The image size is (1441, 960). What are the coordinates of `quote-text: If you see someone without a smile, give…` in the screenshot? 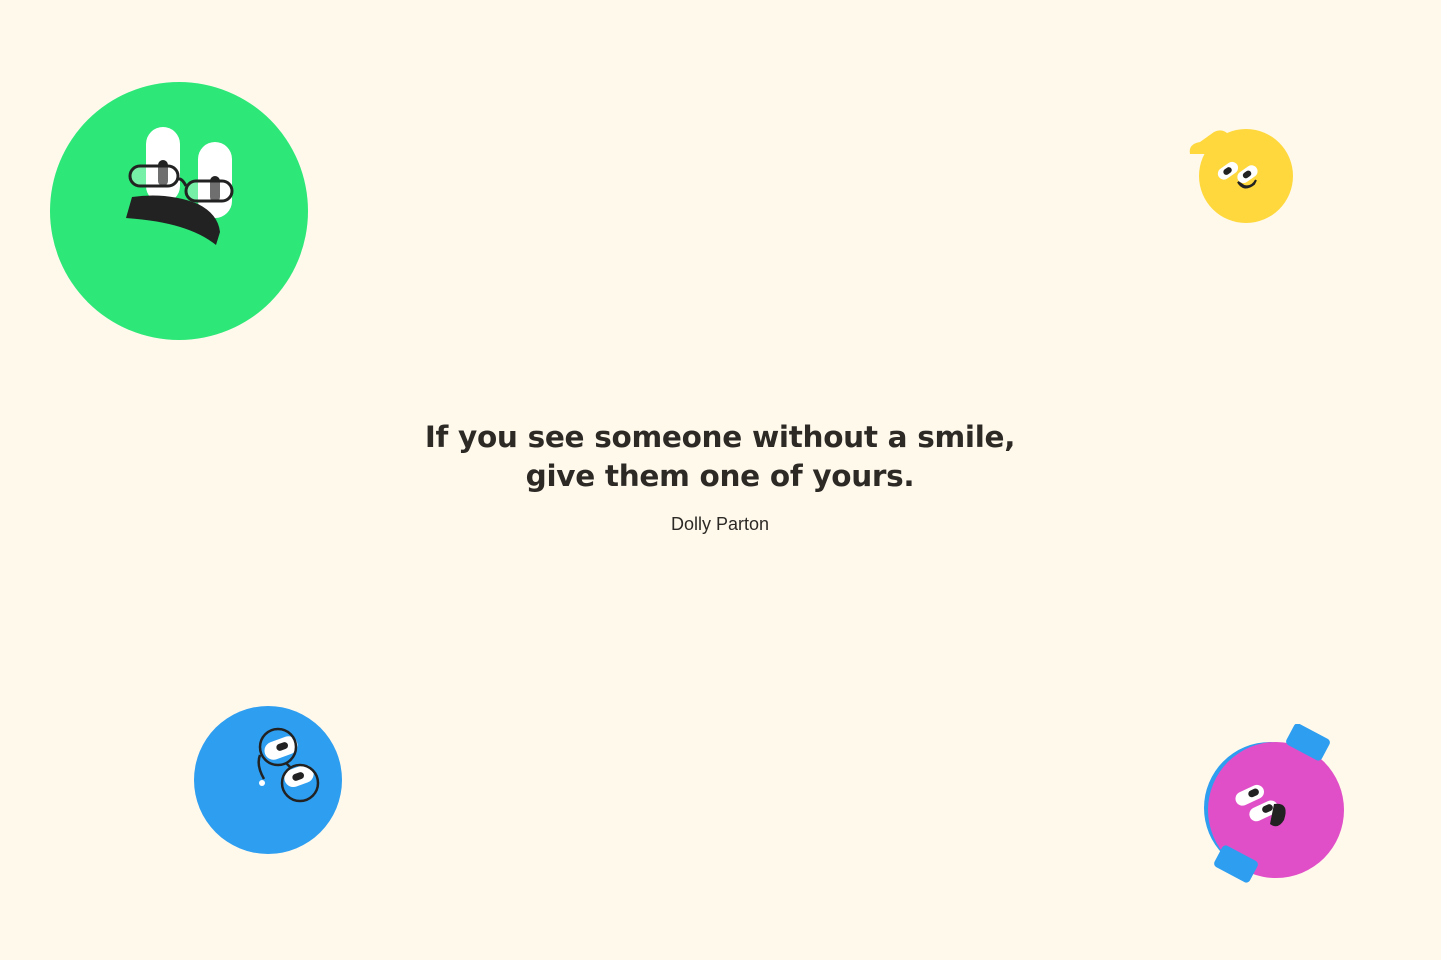 It's located at (720, 457).